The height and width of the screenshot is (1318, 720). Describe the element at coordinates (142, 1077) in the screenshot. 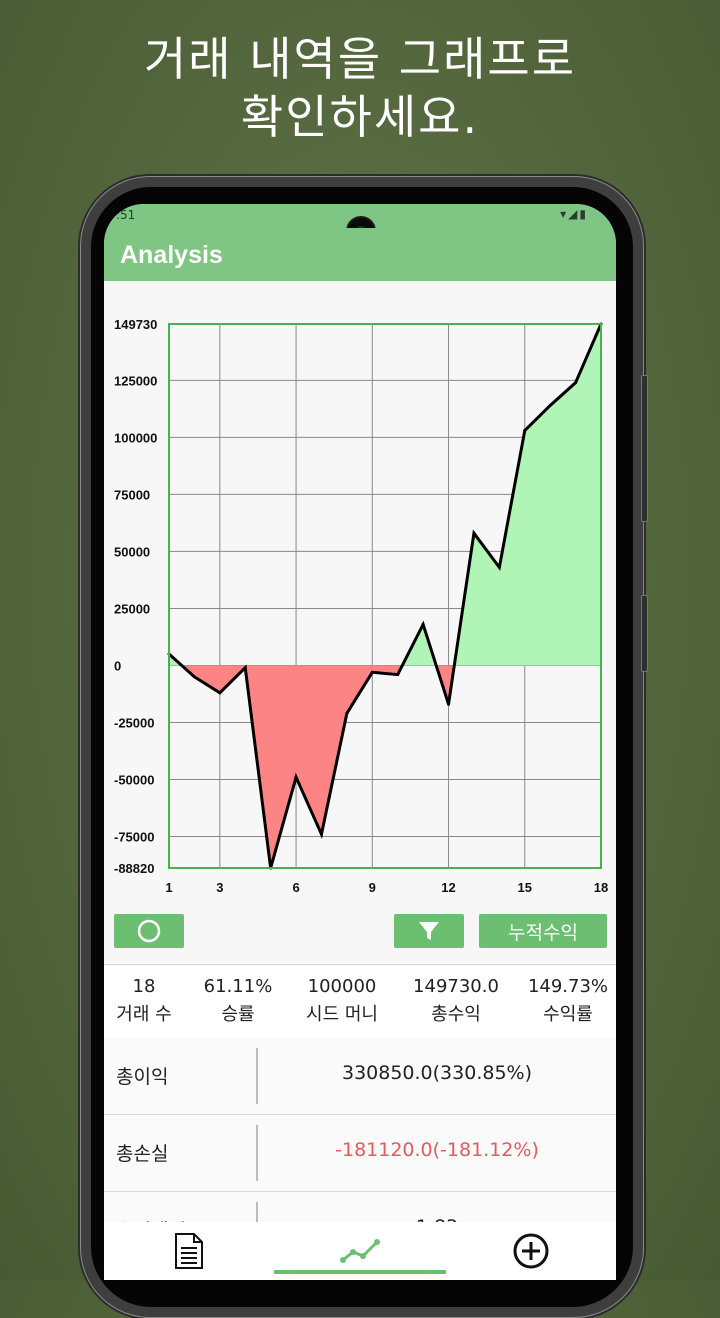

I see `row-label: 총이익` at that location.